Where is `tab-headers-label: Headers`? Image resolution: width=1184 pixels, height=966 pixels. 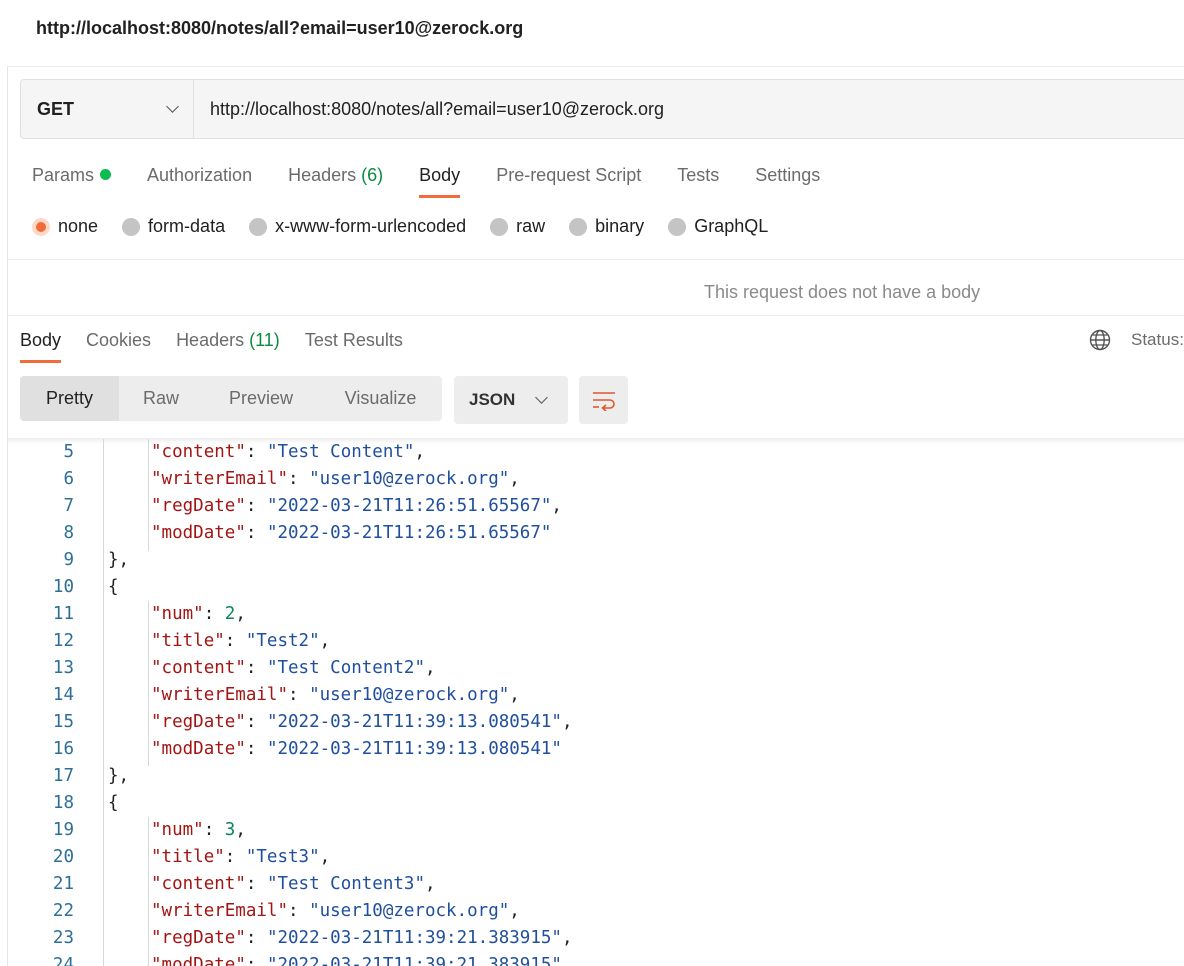 tab-headers-label: Headers is located at coordinates (322, 175).